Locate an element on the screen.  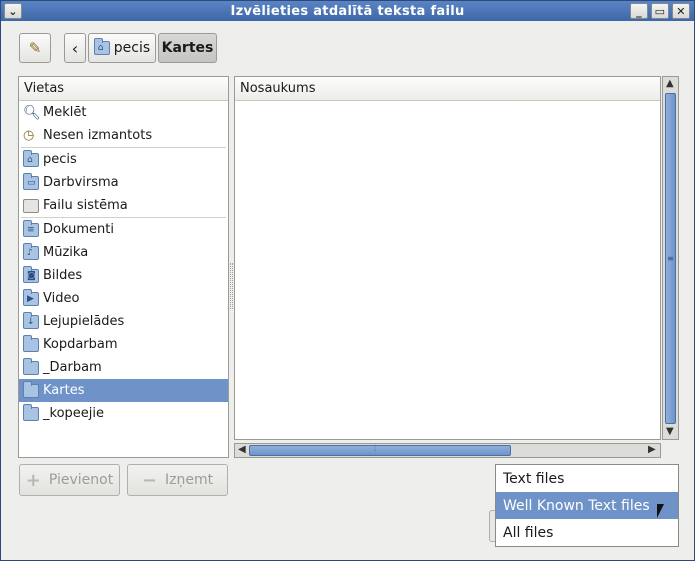
type-location-button: ✎ is located at coordinates (35, 48).